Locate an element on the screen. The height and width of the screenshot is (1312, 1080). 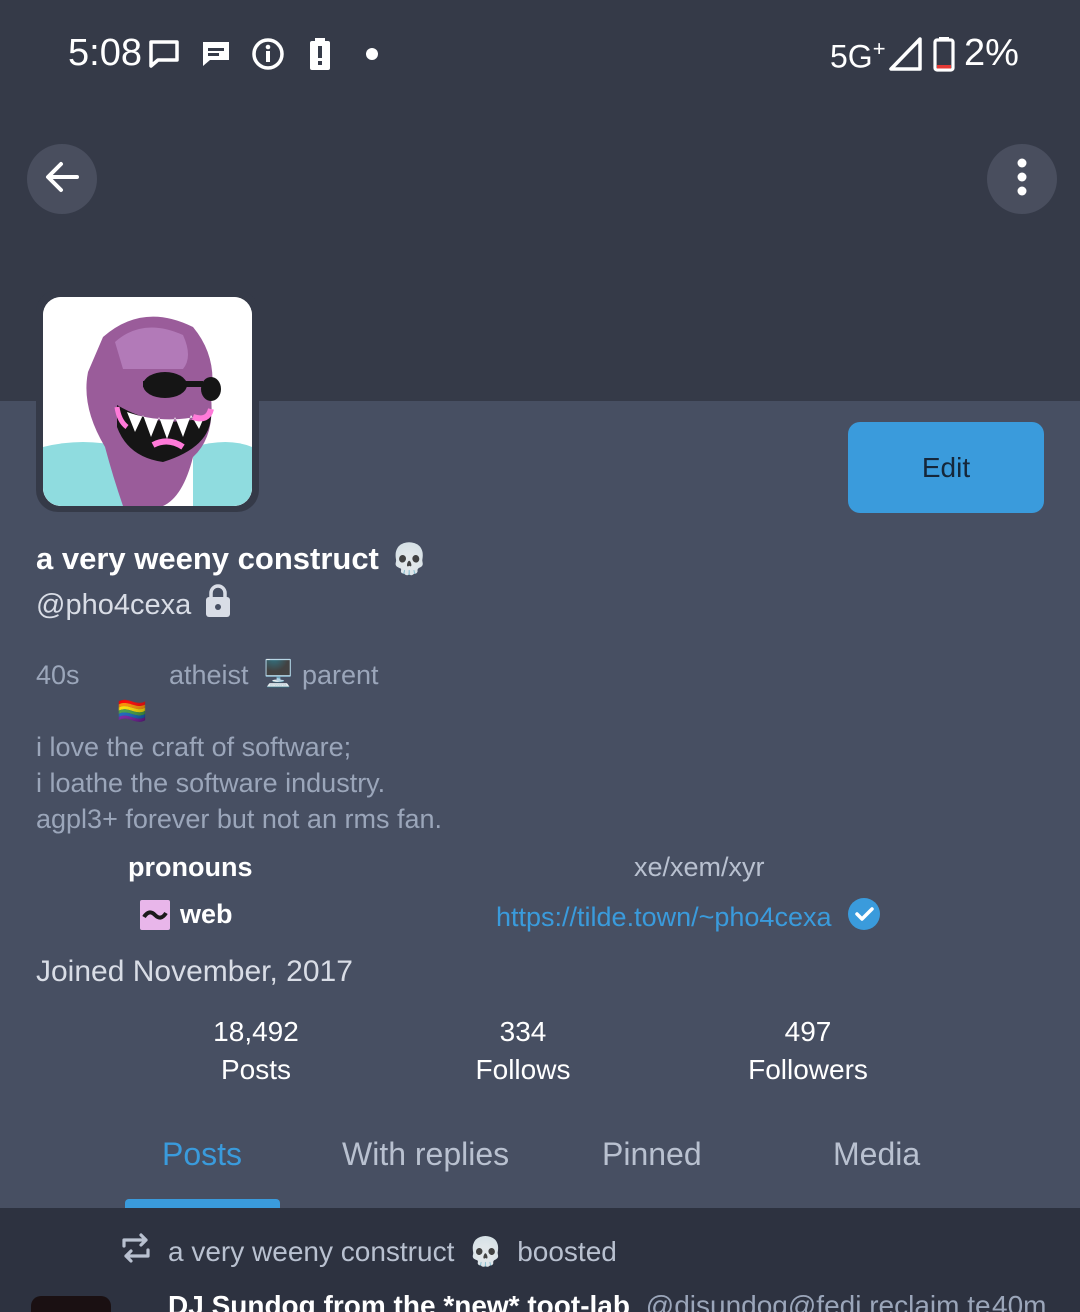
info-icon is located at coordinates (268, 54).